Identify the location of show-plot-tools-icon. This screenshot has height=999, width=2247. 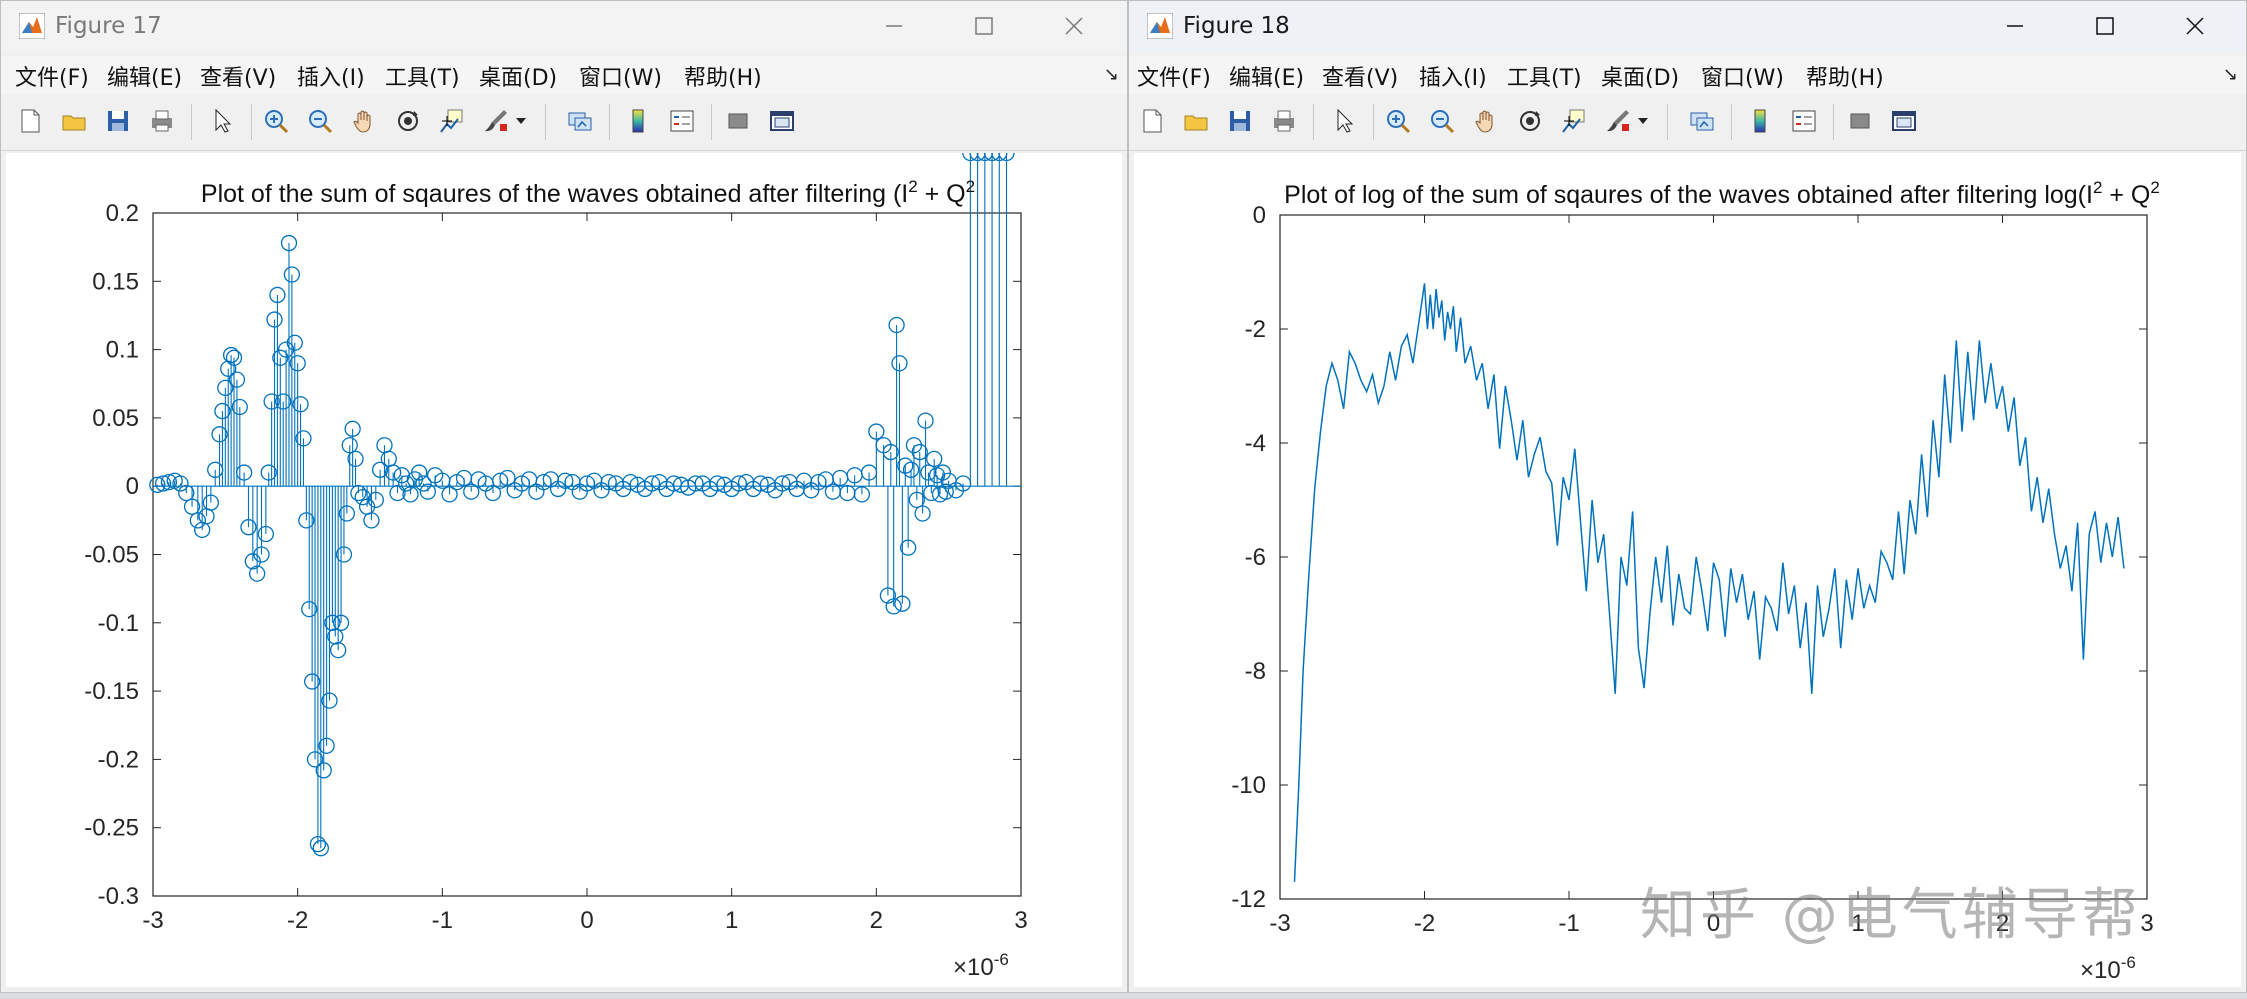
(1904, 121).